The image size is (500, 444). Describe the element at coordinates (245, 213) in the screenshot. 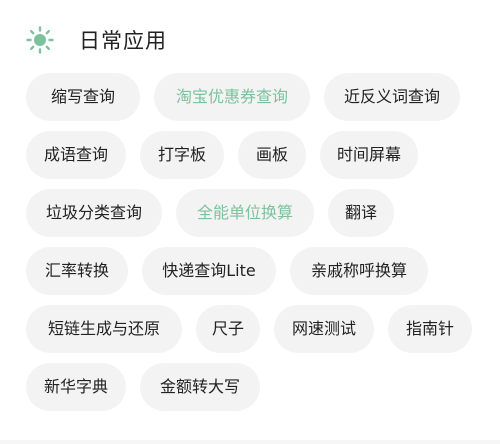

I see `chip-unit-converter: 全能单位换算` at that location.